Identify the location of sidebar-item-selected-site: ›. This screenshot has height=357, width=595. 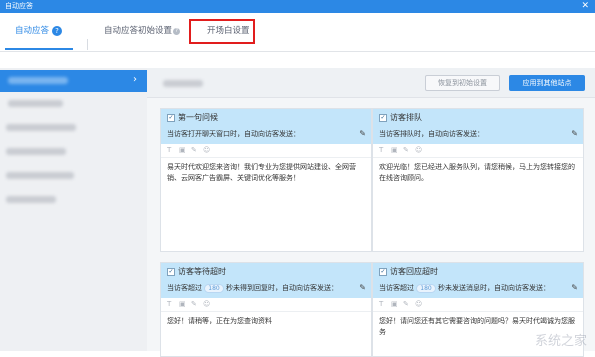
(73, 81).